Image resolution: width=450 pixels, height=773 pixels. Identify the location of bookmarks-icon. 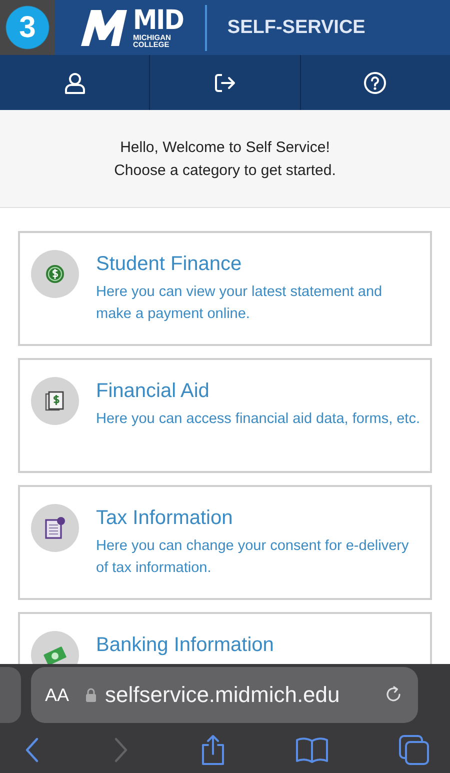
(312, 750).